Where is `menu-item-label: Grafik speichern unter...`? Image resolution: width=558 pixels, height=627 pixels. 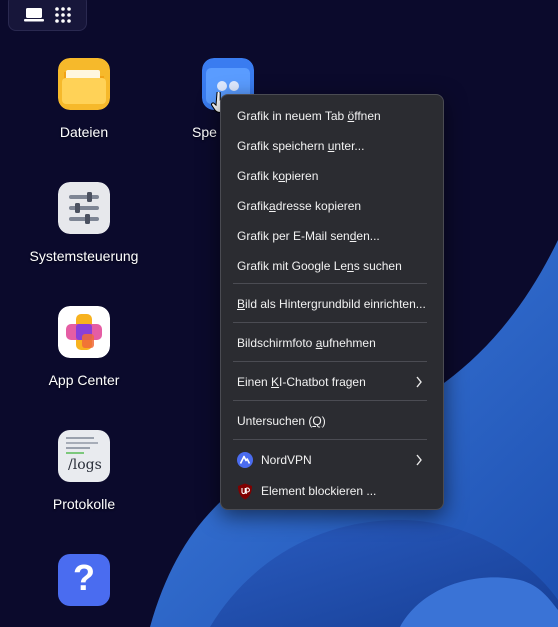 menu-item-label: Grafik speichern unter... is located at coordinates (301, 146).